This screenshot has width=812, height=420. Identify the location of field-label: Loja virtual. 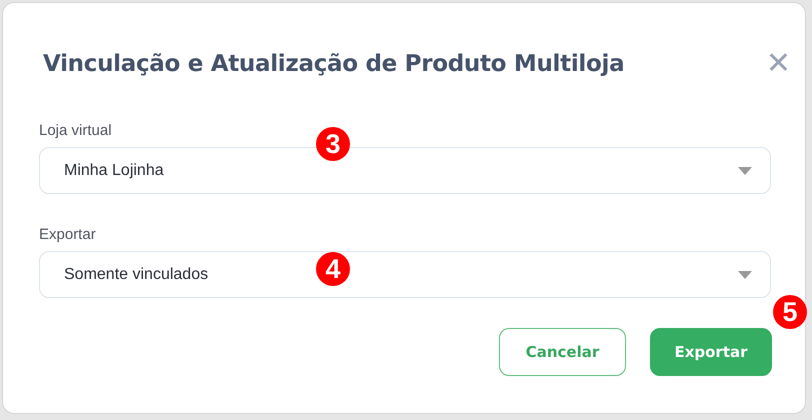
(75, 131).